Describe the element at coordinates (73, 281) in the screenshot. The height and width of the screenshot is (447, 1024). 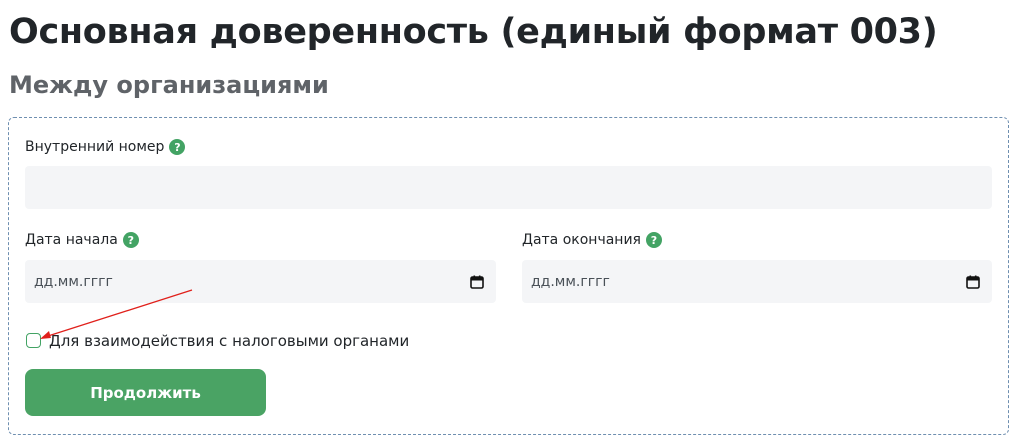
I see `start-date-placeholder: дд.мм.гггг` at that location.